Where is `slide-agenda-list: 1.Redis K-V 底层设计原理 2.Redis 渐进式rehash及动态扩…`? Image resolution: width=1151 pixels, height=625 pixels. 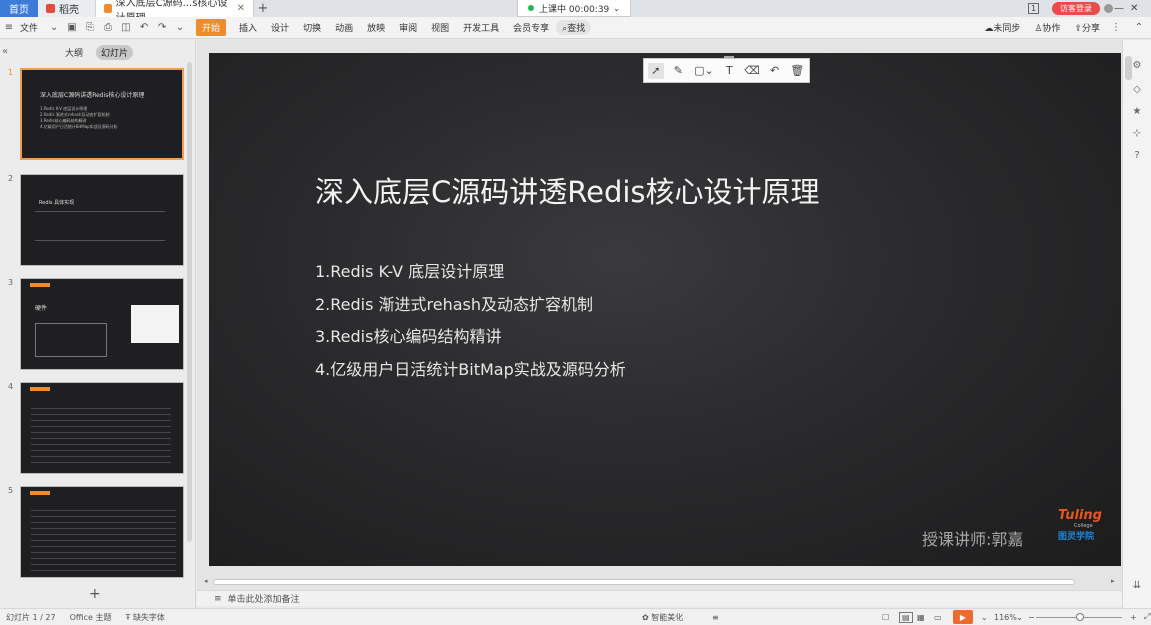 slide-agenda-list: 1.Redis K-V 底层设计原理 2.Redis 渐进式rehash及动态扩… is located at coordinates (470, 323).